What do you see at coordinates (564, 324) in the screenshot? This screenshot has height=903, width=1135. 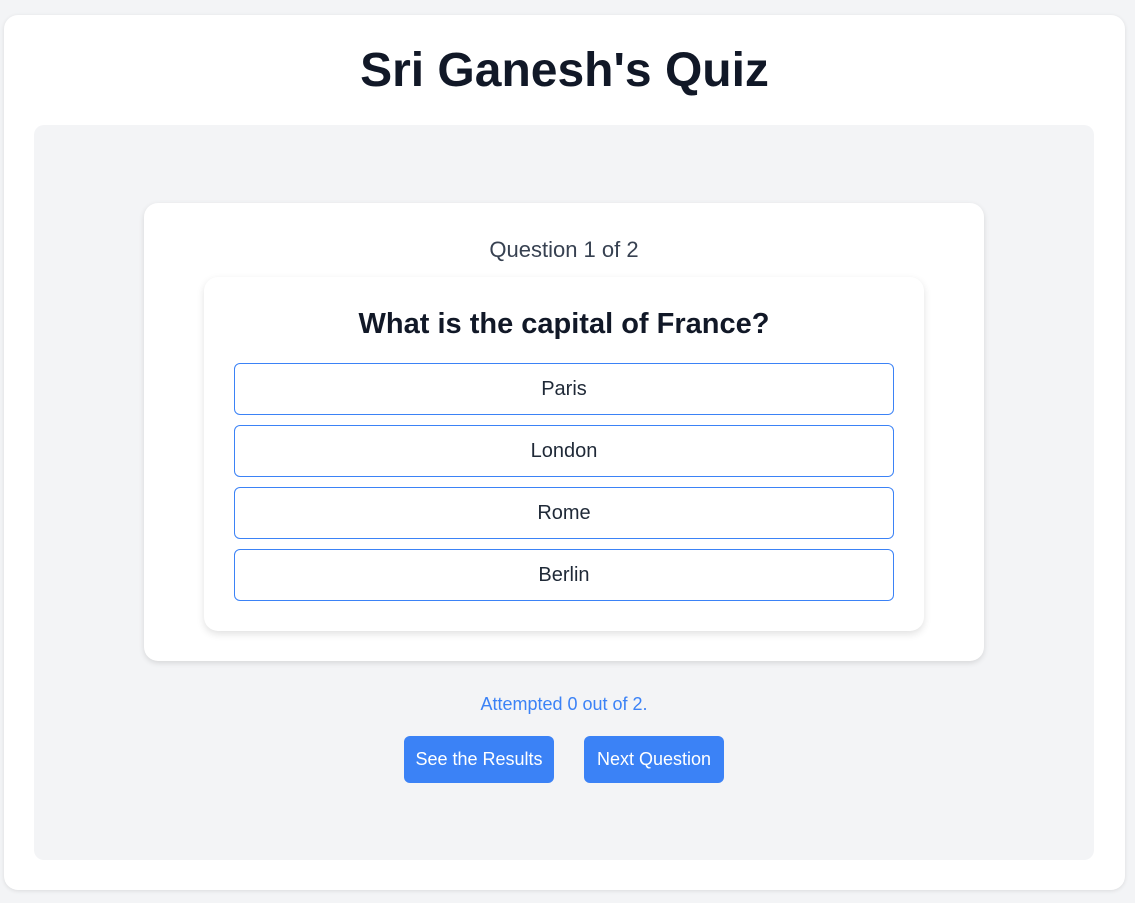 I see `question-text: What is the capital of France?` at bounding box center [564, 324].